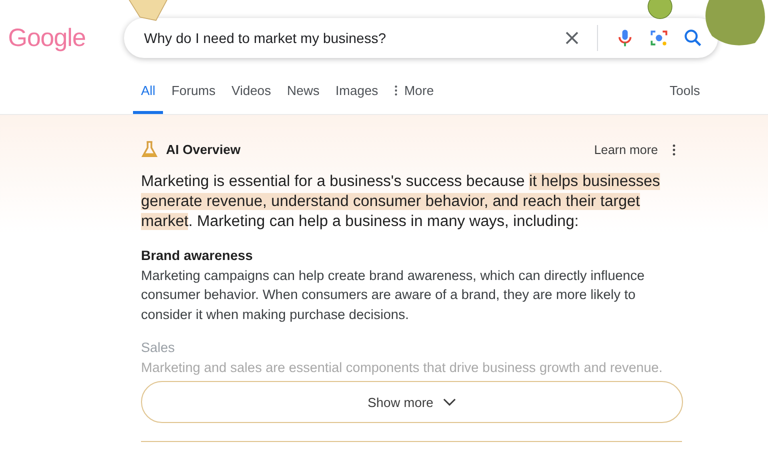  Describe the element at coordinates (414, 97) in the screenshot. I see `search-tab: More` at that location.